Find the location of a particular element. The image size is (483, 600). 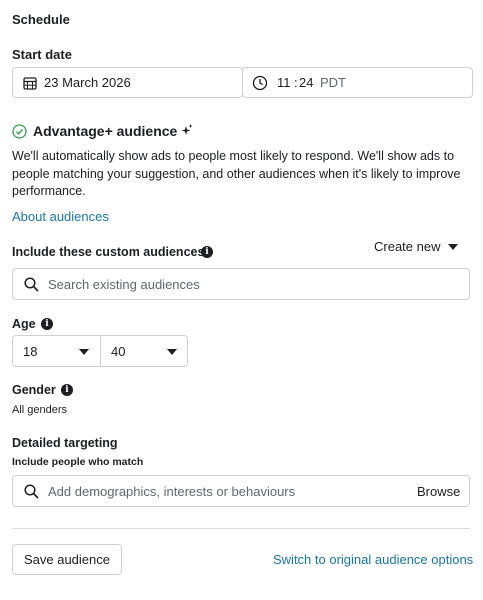

age-max-value: 40 is located at coordinates (118, 351).